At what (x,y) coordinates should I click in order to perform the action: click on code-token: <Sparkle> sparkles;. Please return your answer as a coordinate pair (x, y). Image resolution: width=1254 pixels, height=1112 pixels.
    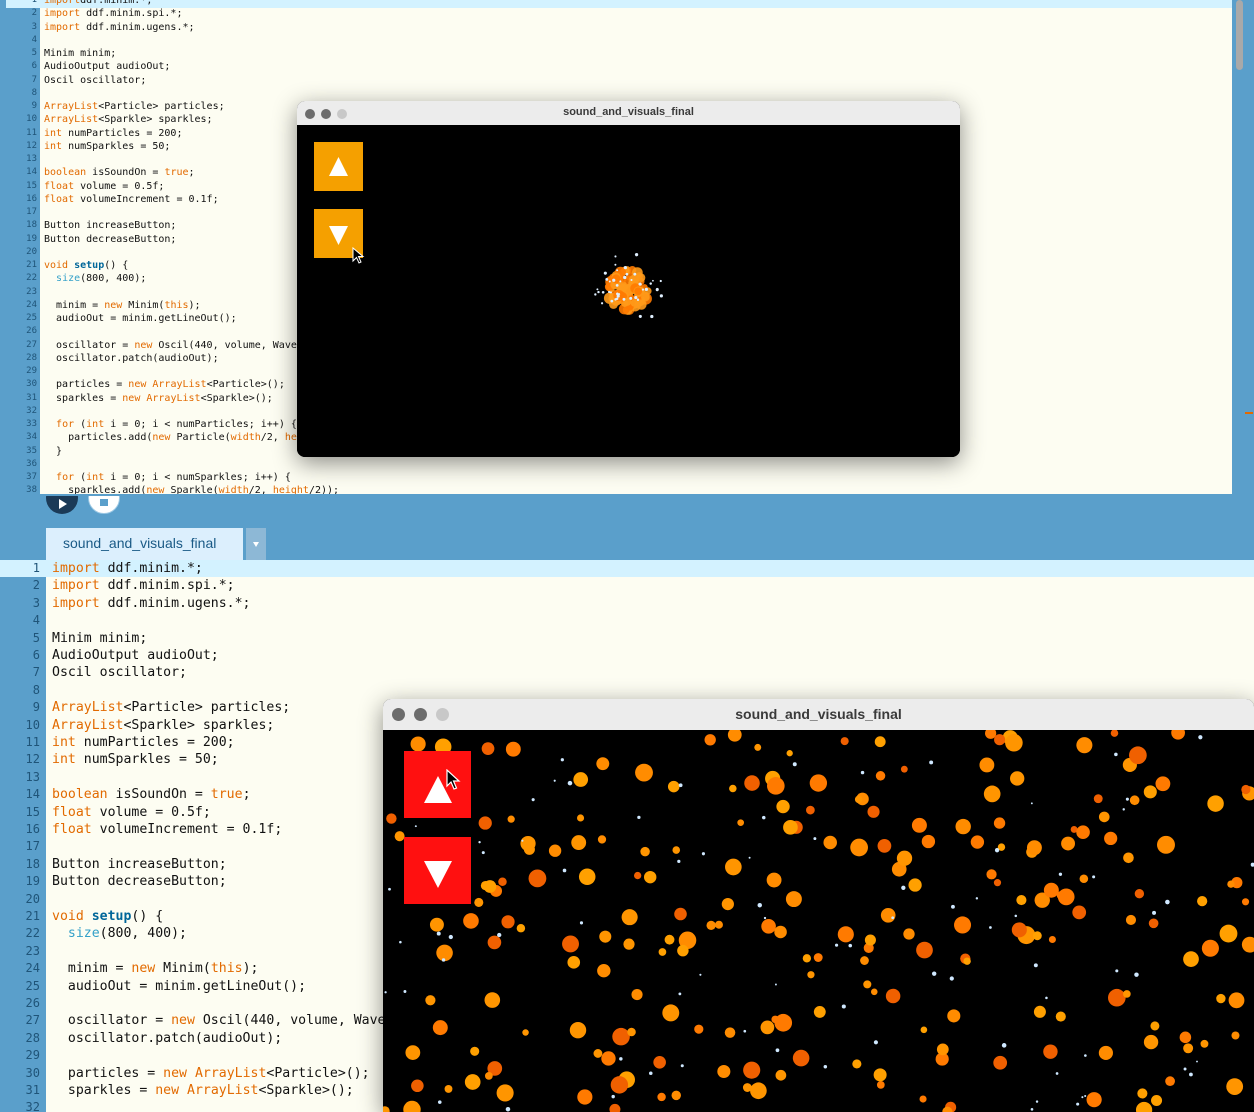
    Looking at the image, I should click on (199, 725).